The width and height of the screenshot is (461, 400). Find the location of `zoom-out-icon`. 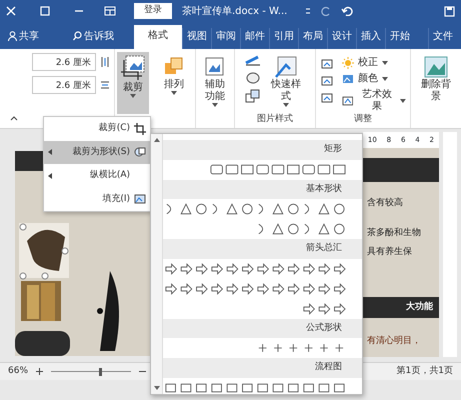

zoom-out-icon is located at coordinates (142, 371).